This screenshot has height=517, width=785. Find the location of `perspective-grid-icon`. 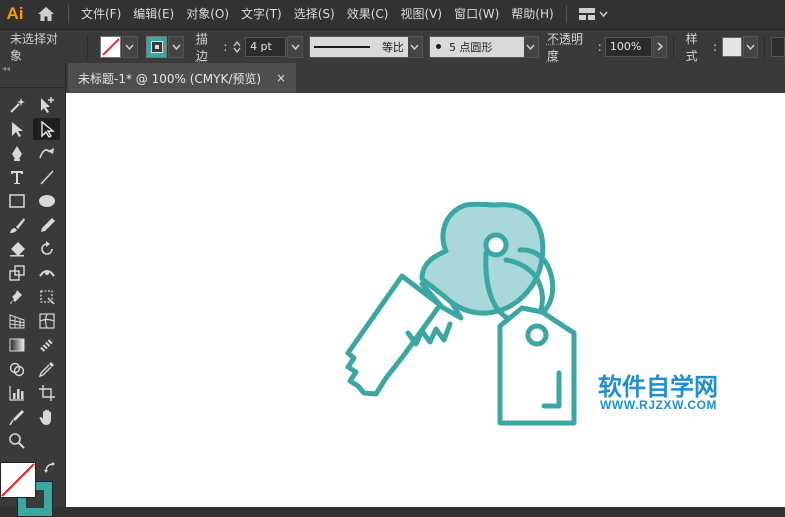

perspective-grid-icon is located at coordinates (16, 321).